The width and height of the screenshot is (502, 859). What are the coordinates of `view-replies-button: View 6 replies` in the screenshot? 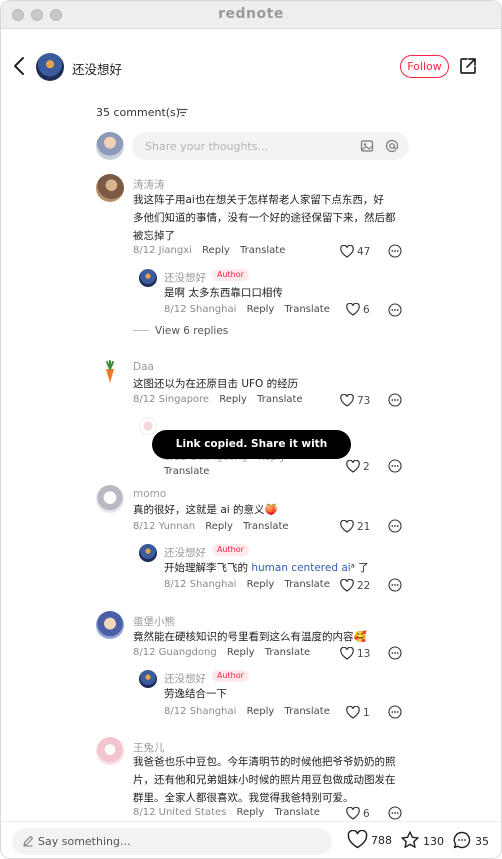 It's located at (180, 331).